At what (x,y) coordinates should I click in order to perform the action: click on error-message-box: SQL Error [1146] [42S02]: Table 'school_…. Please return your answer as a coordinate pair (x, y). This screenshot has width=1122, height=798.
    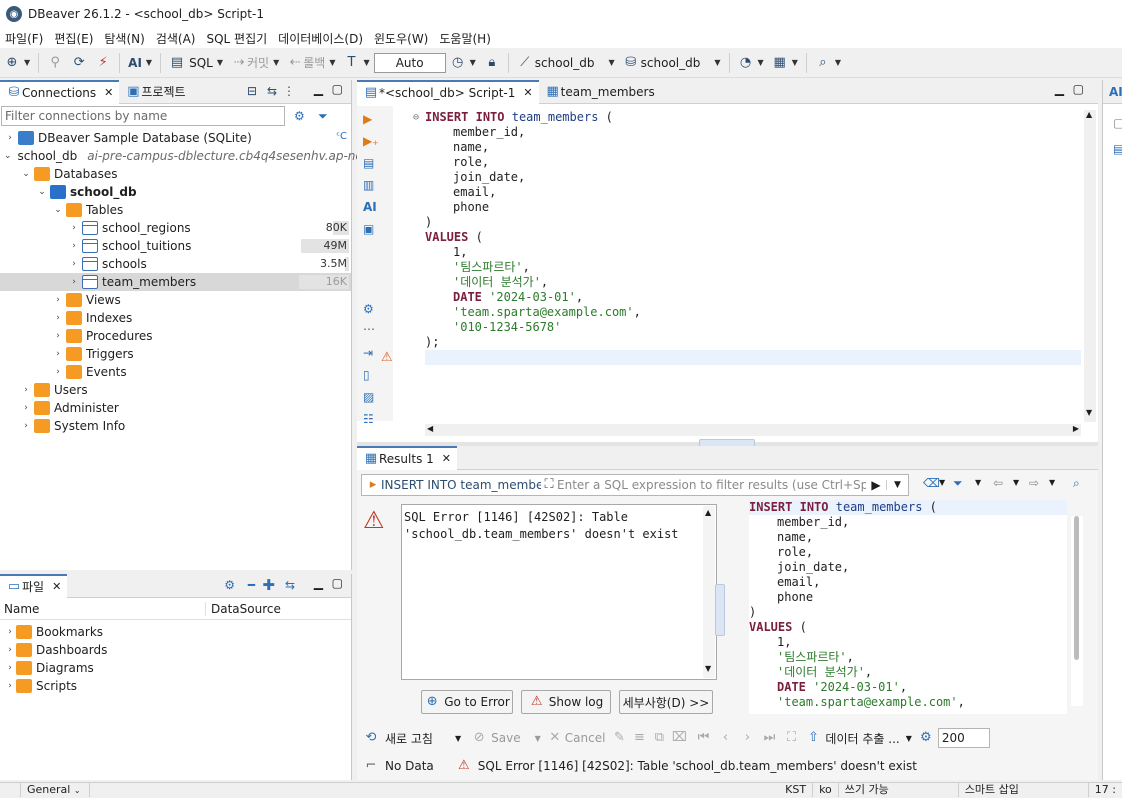
    Looking at the image, I should click on (559, 592).